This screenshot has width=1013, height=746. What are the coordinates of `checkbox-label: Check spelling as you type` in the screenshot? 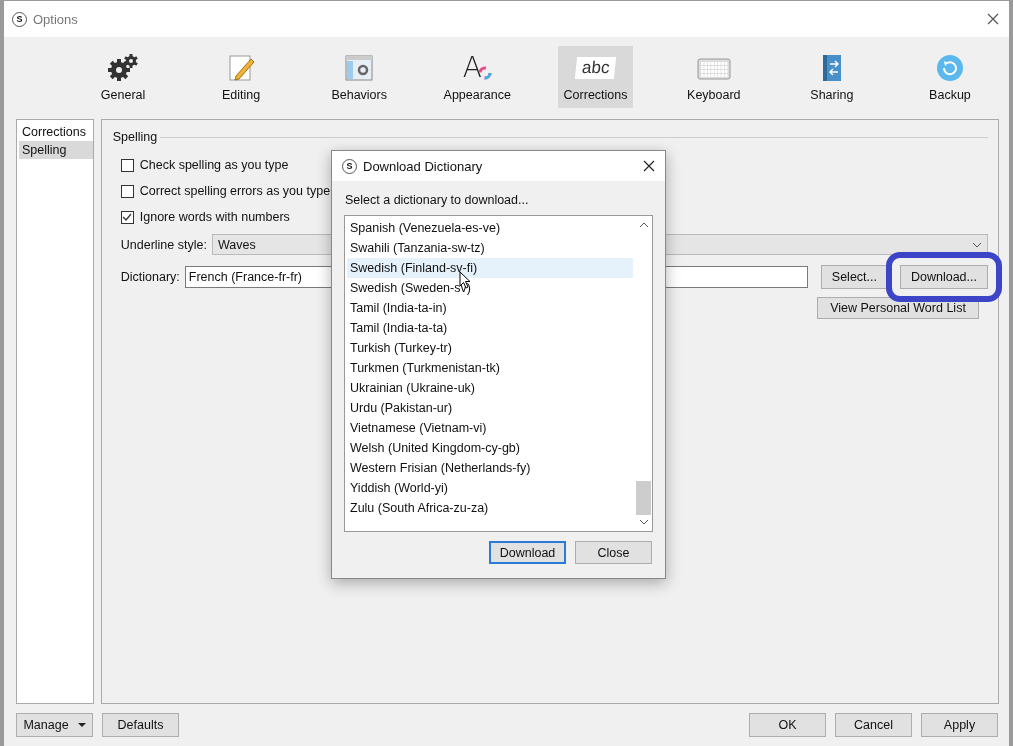 It's located at (214, 165).